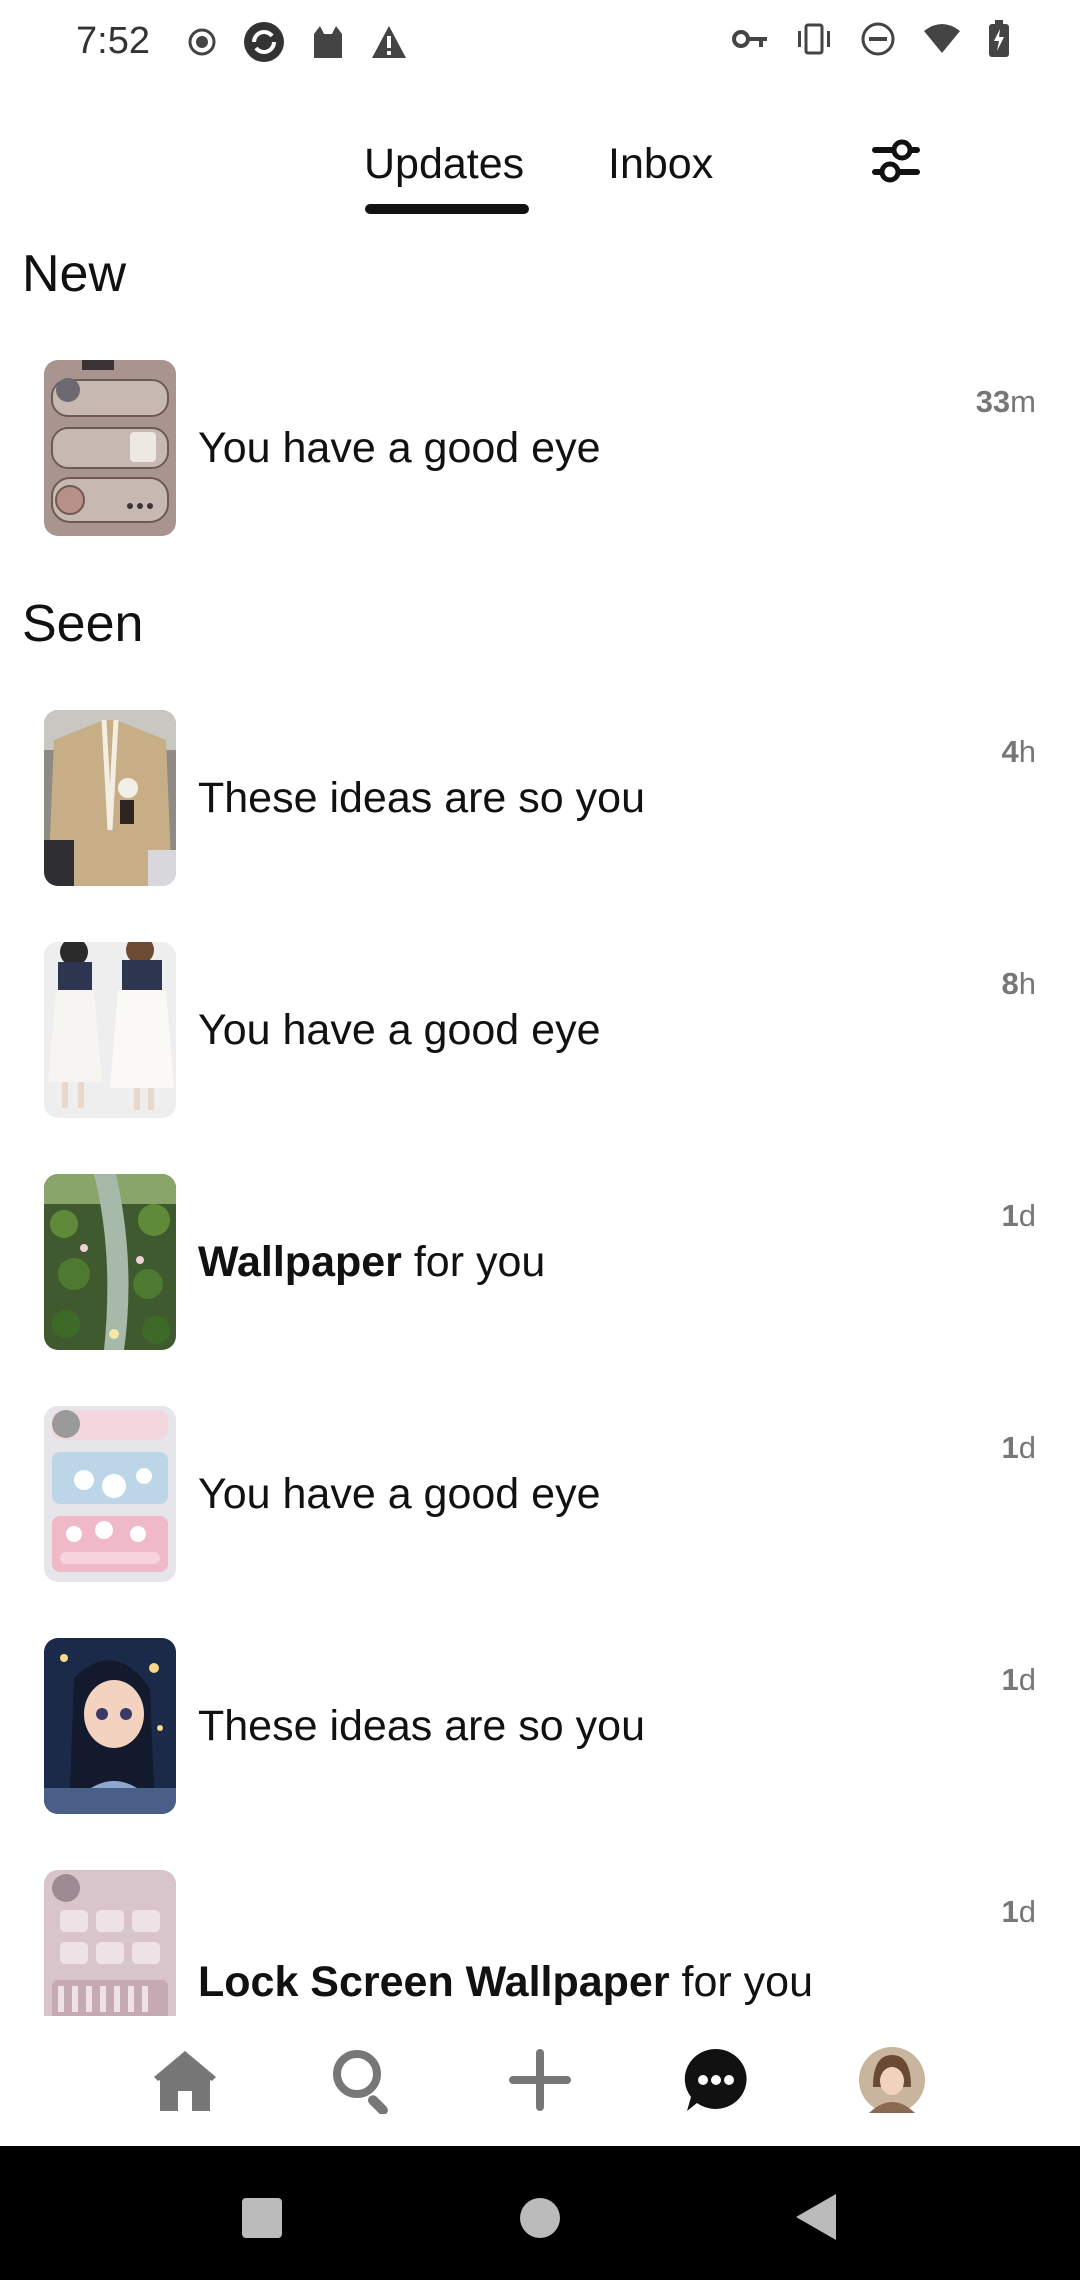 The width and height of the screenshot is (1080, 2280). Describe the element at coordinates (110, 1030) in the screenshot. I see `white-dress-thumbnail` at that location.